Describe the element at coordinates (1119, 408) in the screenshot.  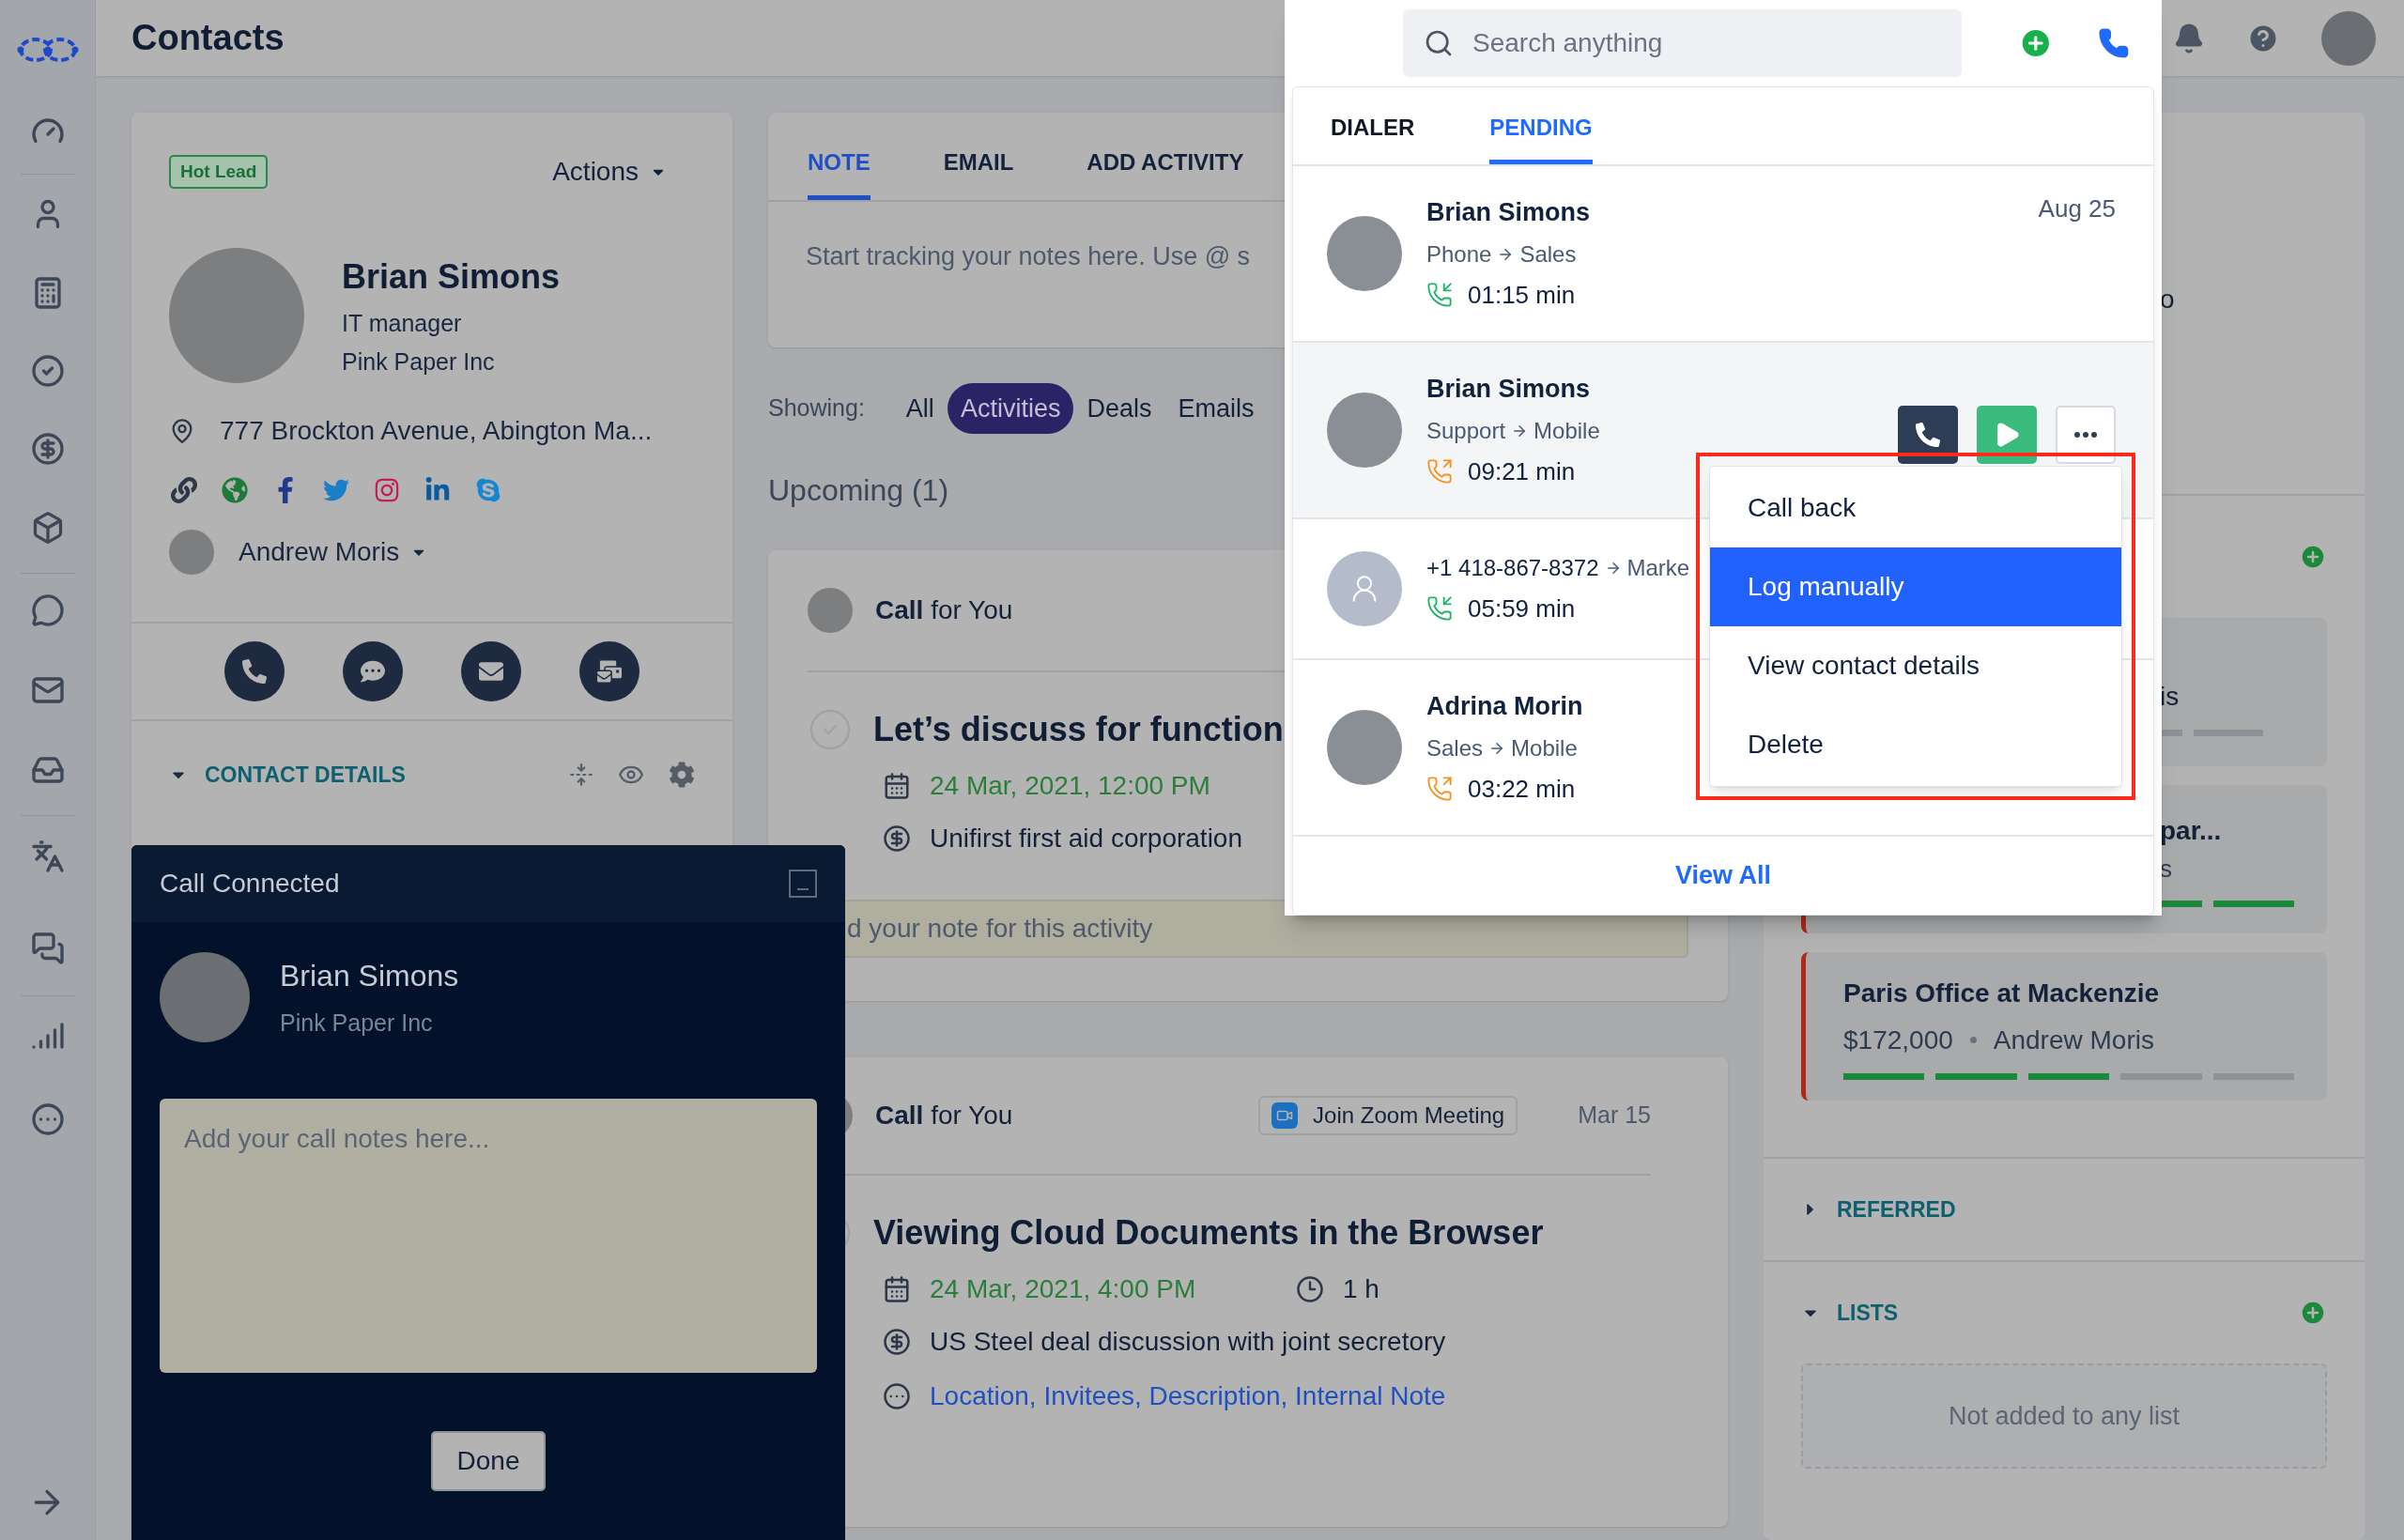
I see `filter-chip: Deals` at that location.